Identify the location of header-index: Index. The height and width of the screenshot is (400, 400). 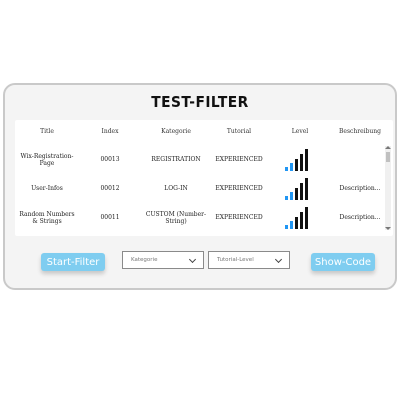
(110, 131).